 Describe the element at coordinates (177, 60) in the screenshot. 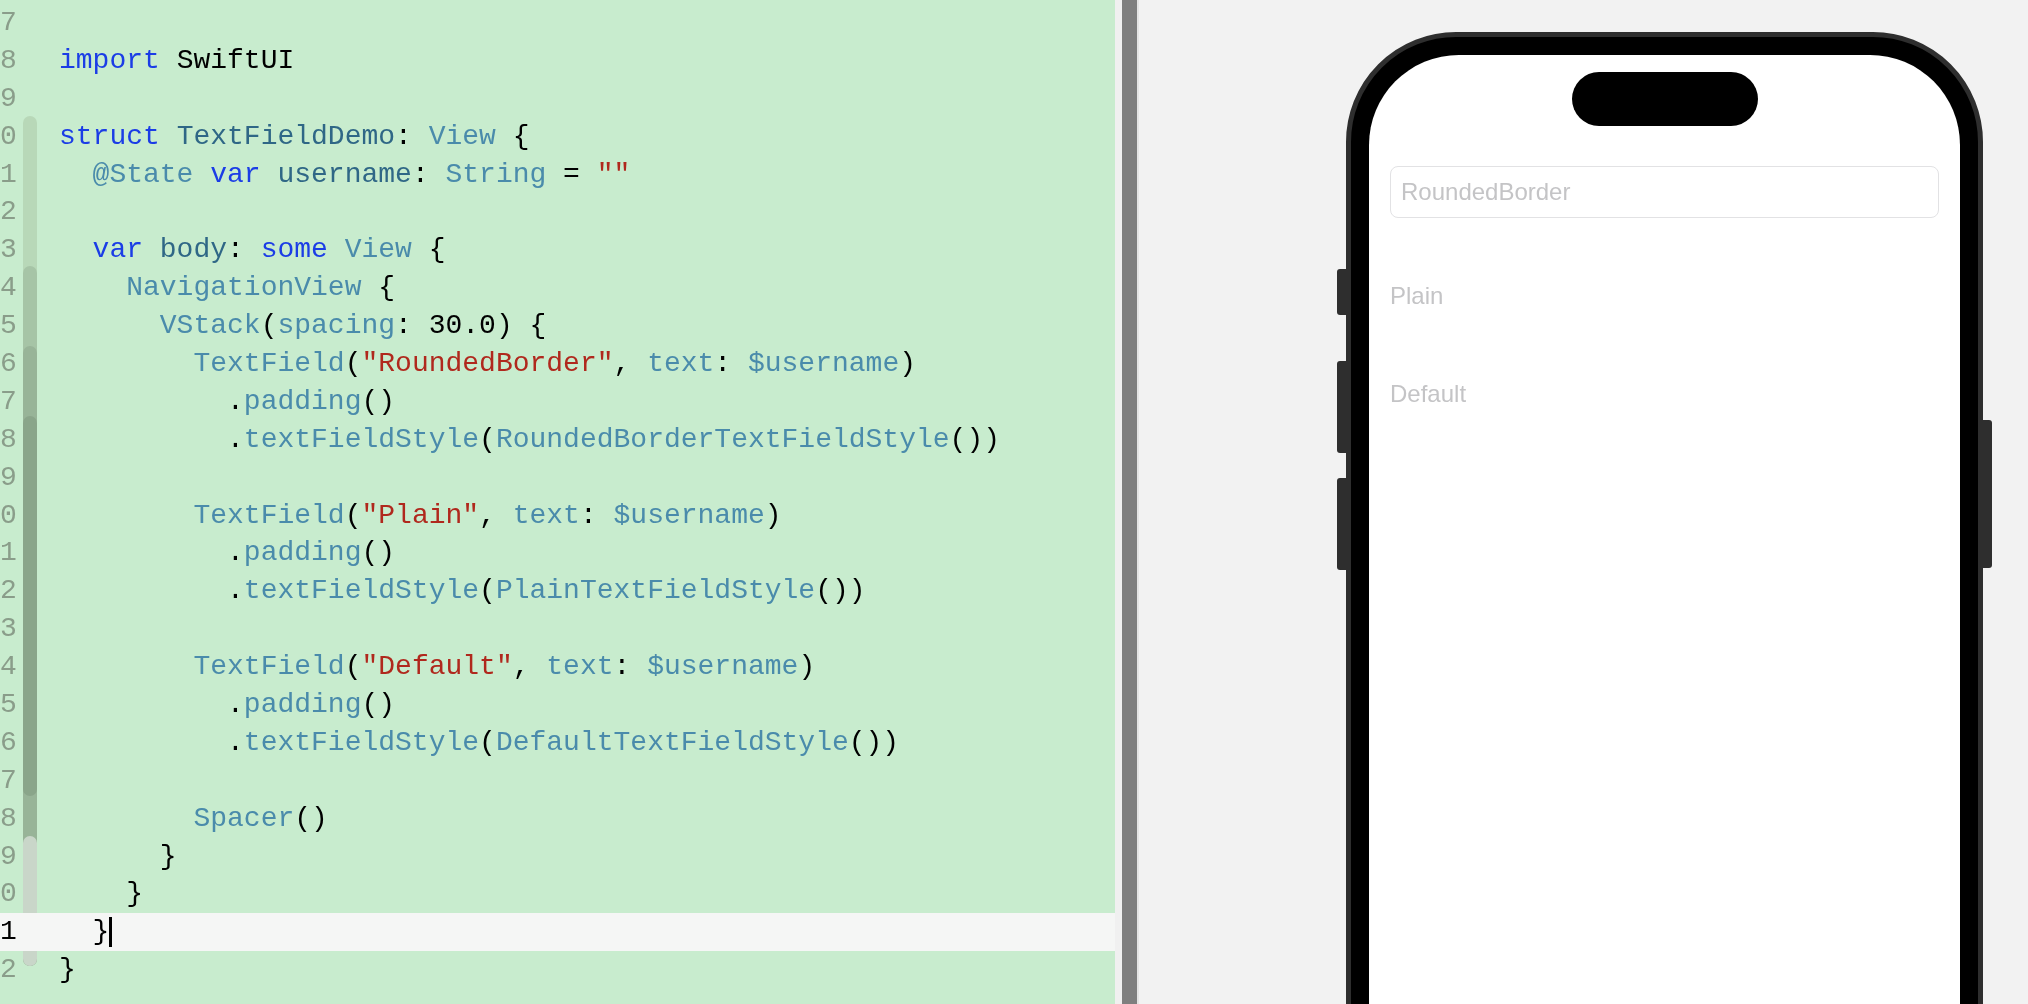

I see `code-line: import SwiftUI` at that location.